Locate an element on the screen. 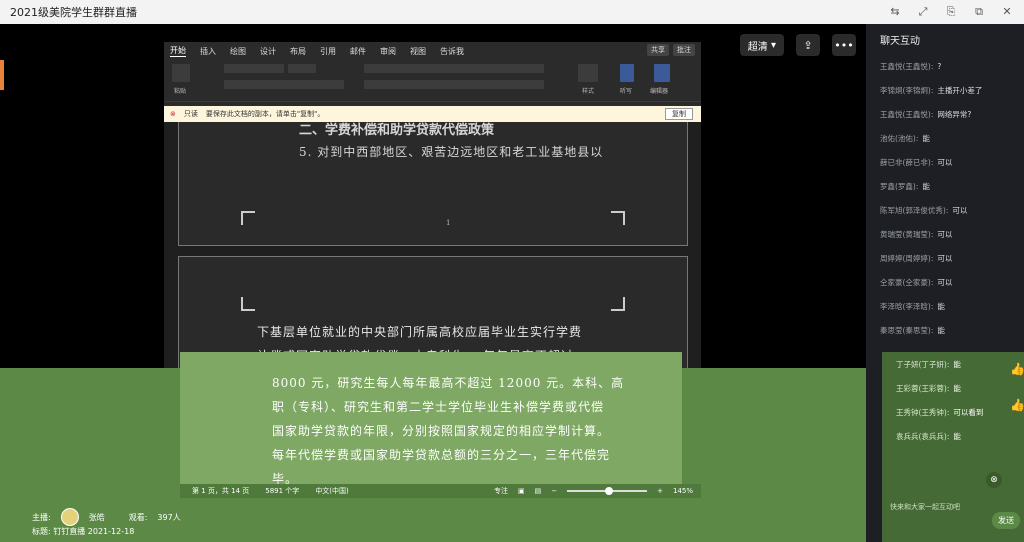 This screenshot has width=1024, height=542. stream-title: 钉钉直播 2021-12-18 is located at coordinates (94, 531).